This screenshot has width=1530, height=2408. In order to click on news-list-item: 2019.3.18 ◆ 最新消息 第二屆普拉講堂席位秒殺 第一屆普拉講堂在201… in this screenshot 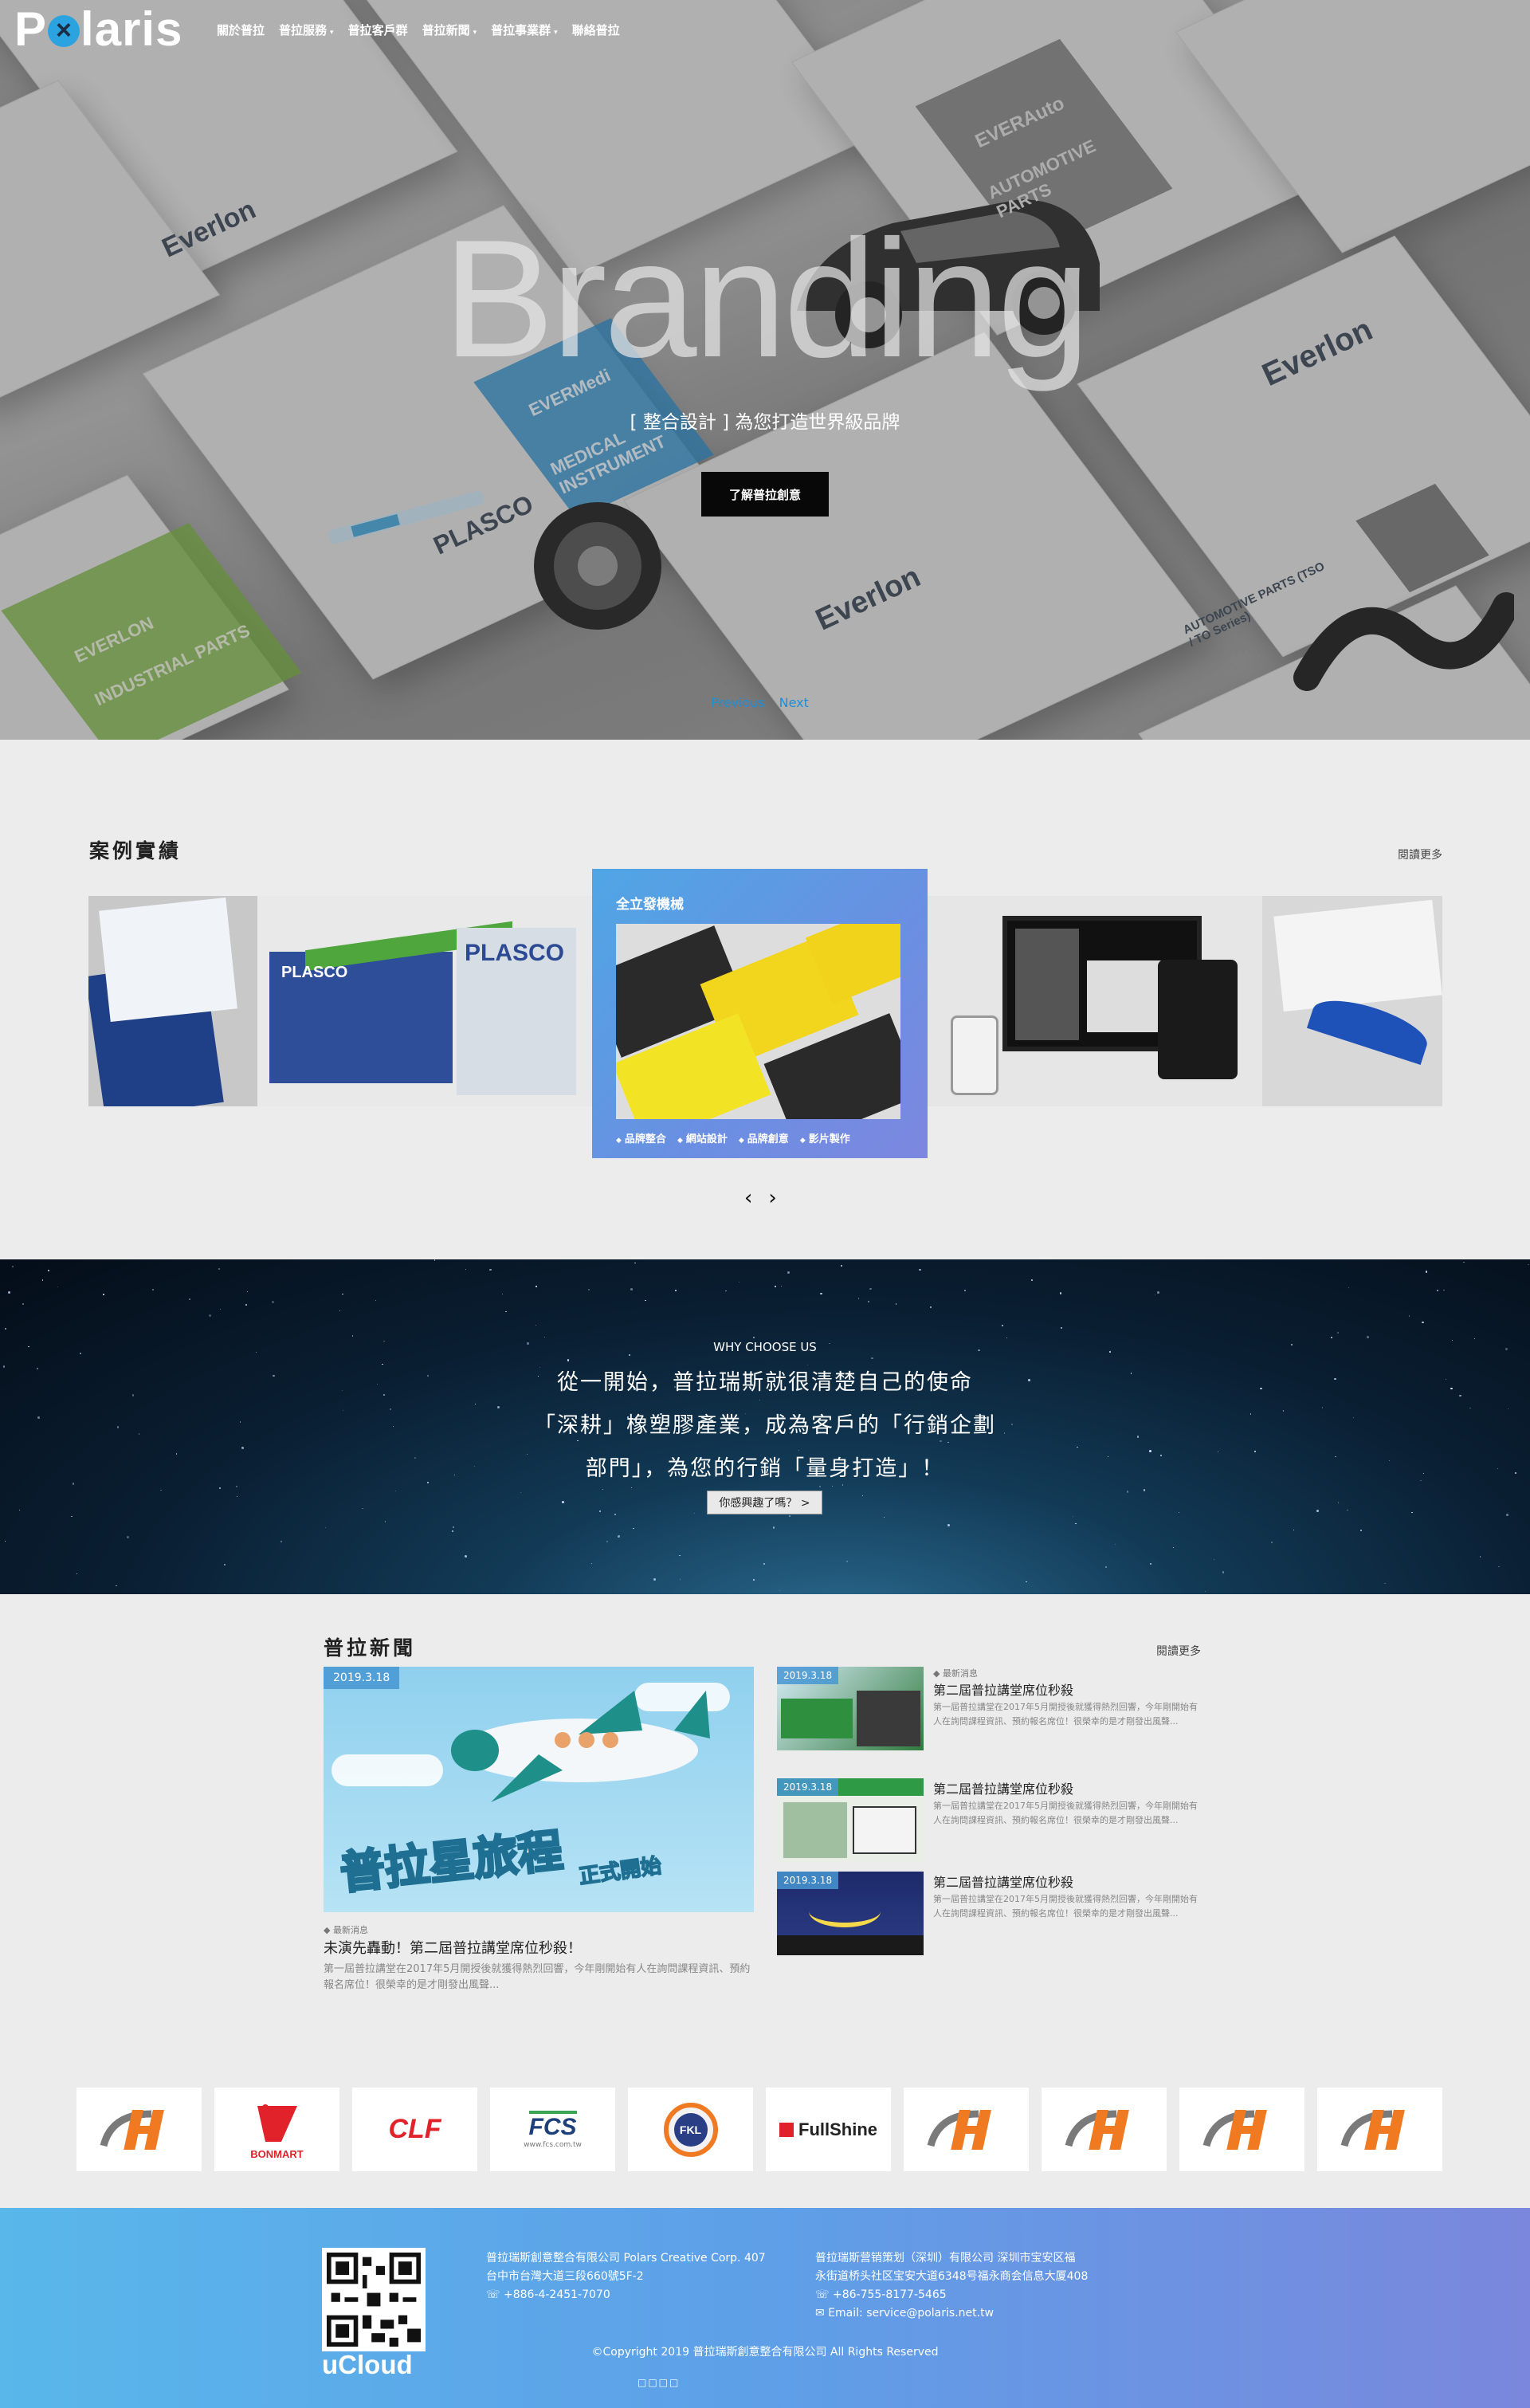, I will do `click(992, 1710)`.